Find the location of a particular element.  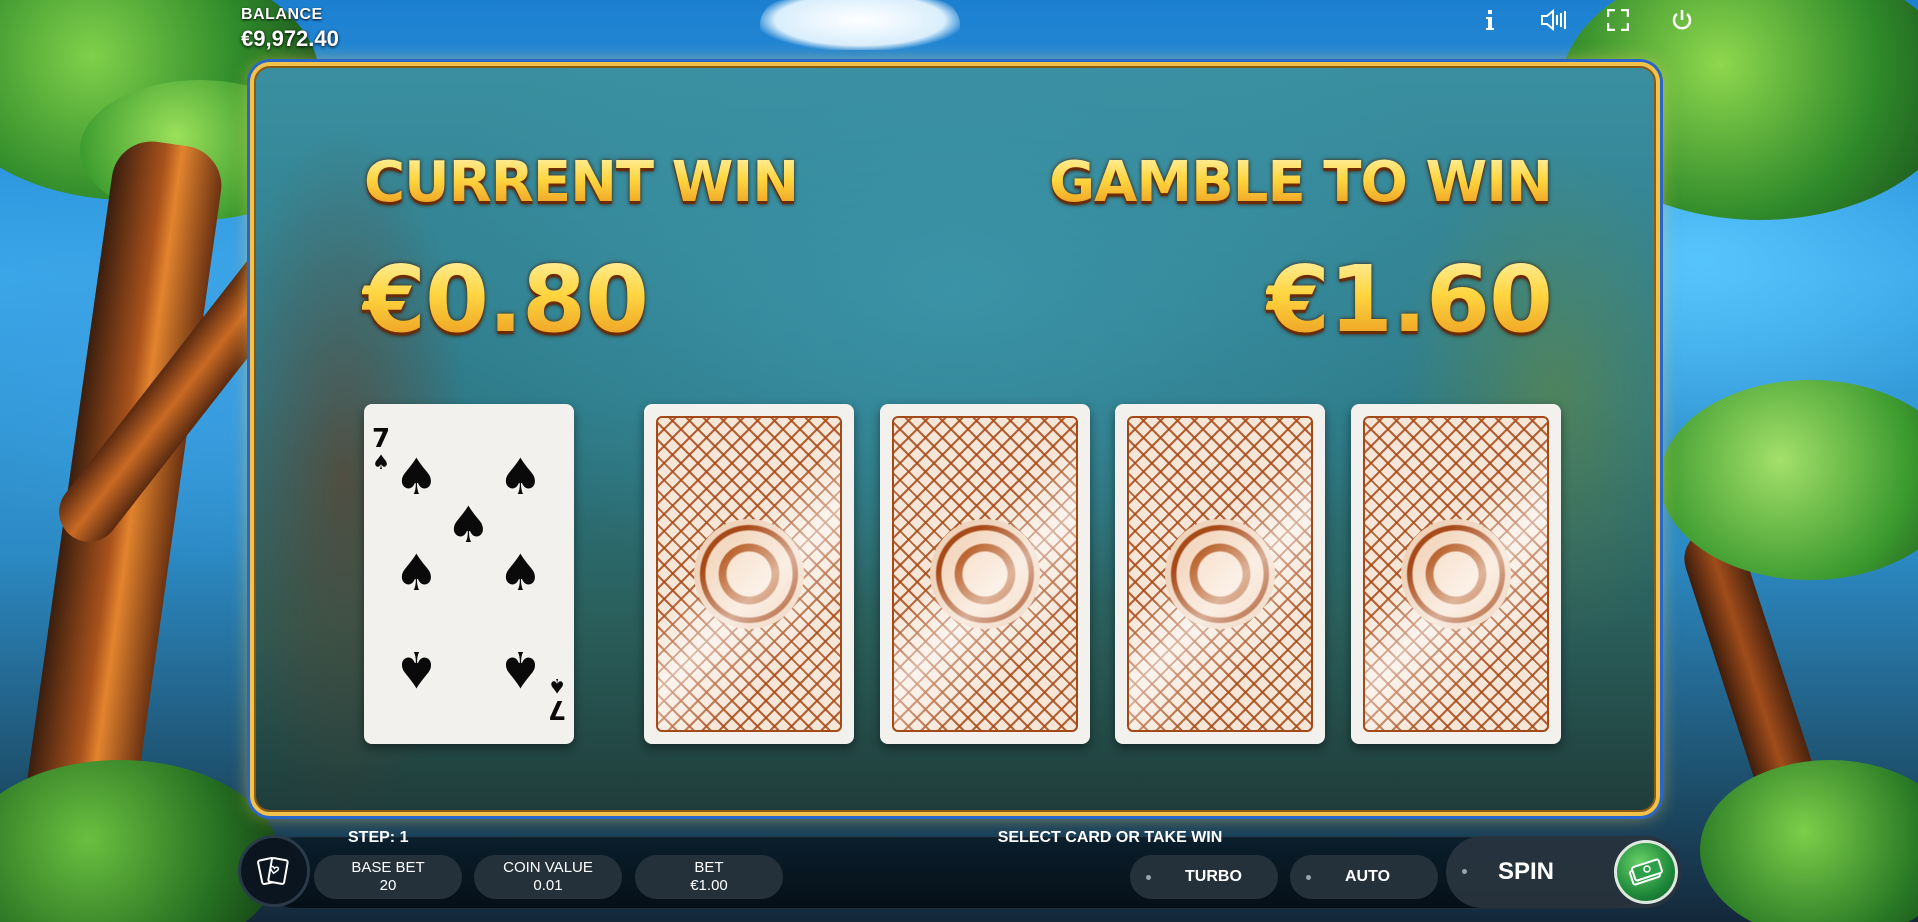

control-bar-background is located at coordinates (955, 873).